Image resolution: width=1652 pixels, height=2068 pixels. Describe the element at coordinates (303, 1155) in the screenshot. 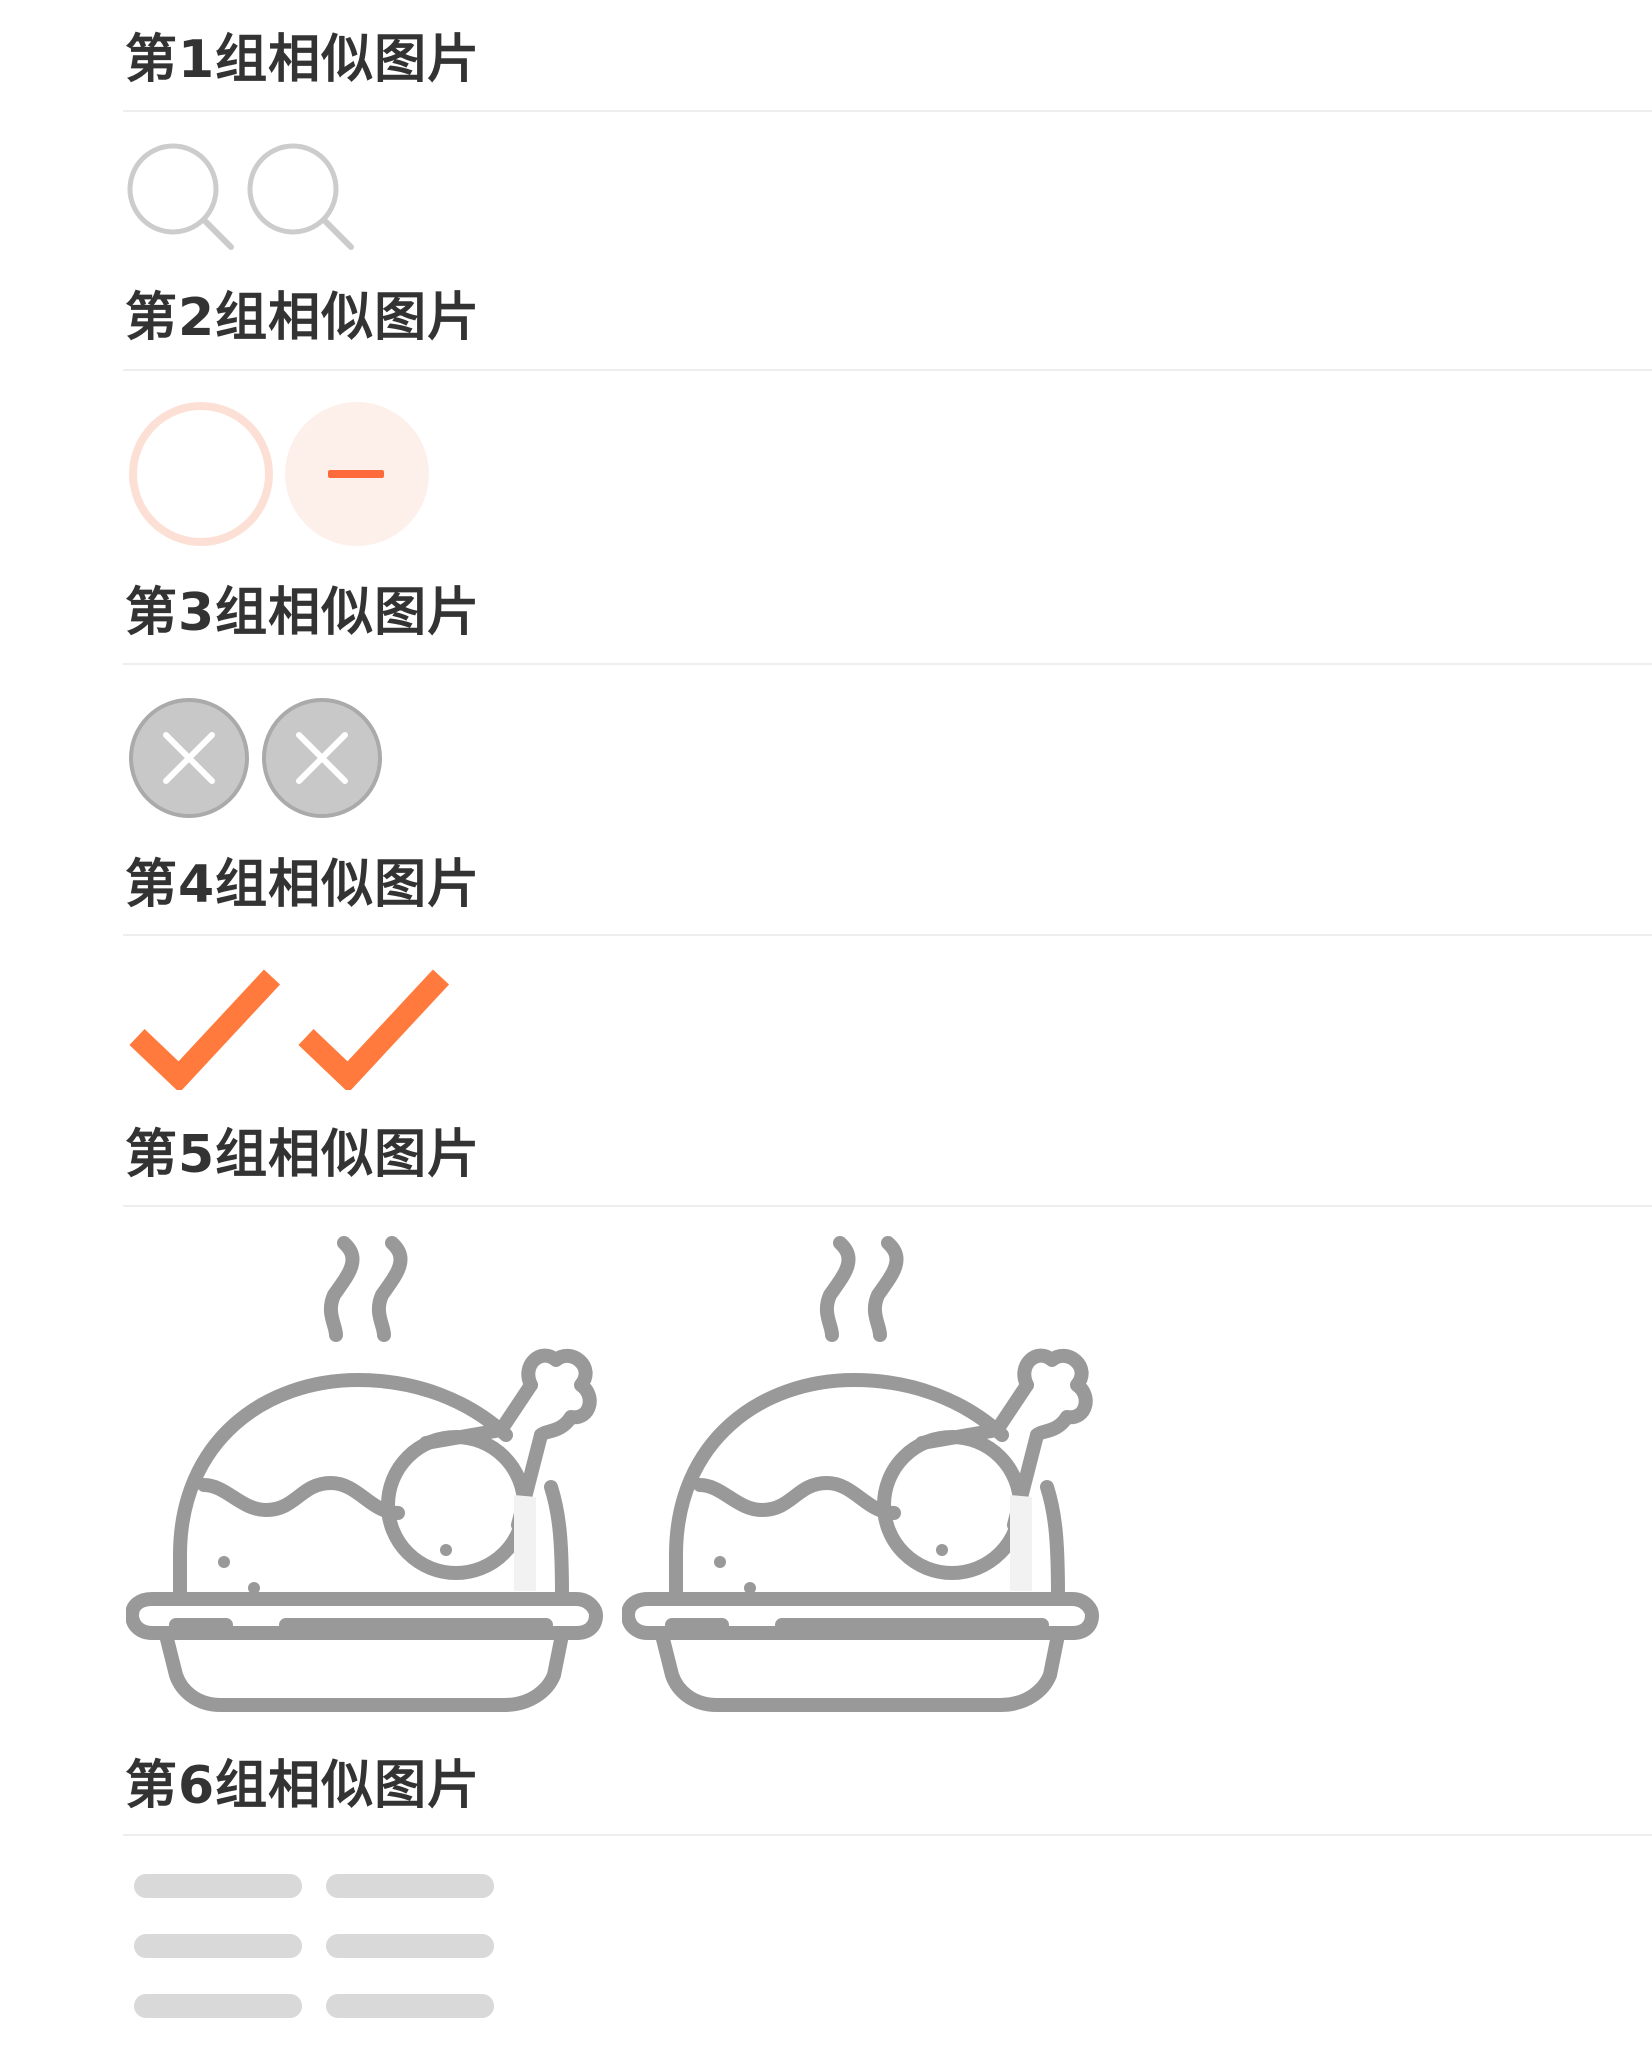

I see `group-title-5: 第5组相似图片` at that location.